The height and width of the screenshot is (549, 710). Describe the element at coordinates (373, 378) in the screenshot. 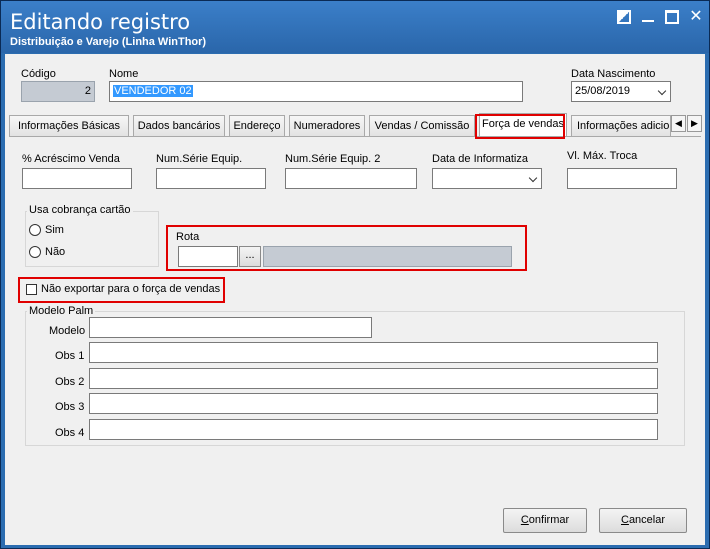

I see `obs2-field` at that location.